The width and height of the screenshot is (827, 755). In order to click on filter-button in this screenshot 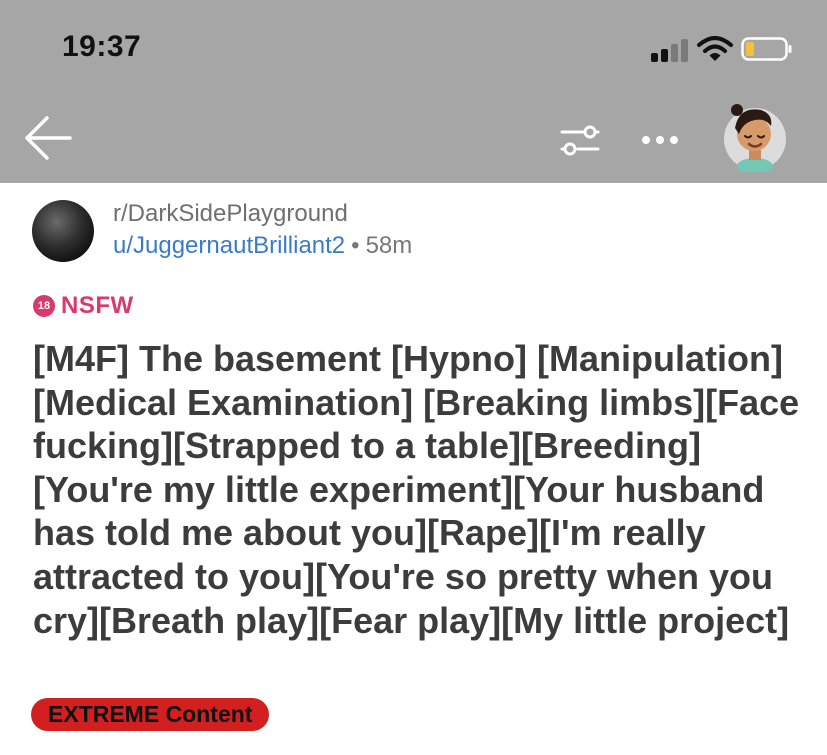, I will do `click(580, 140)`.